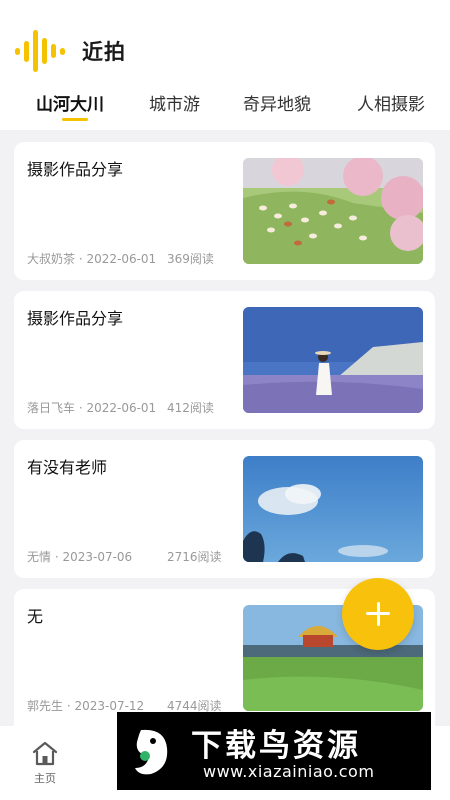  What do you see at coordinates (35, 616) in the screenshot?
I see `post-title: 无` at bounding box center [35, 616].